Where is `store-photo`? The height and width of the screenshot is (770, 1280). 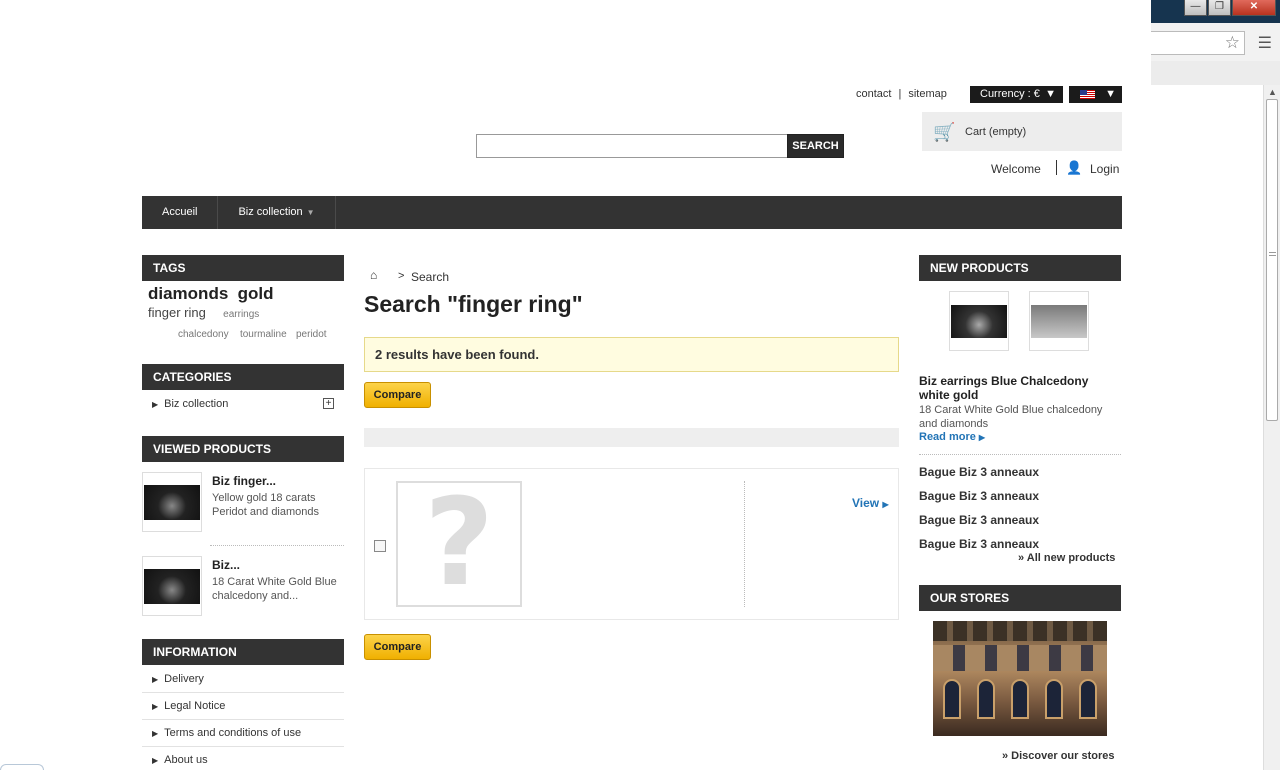
store-photo is located at coordinates (1020, 678).